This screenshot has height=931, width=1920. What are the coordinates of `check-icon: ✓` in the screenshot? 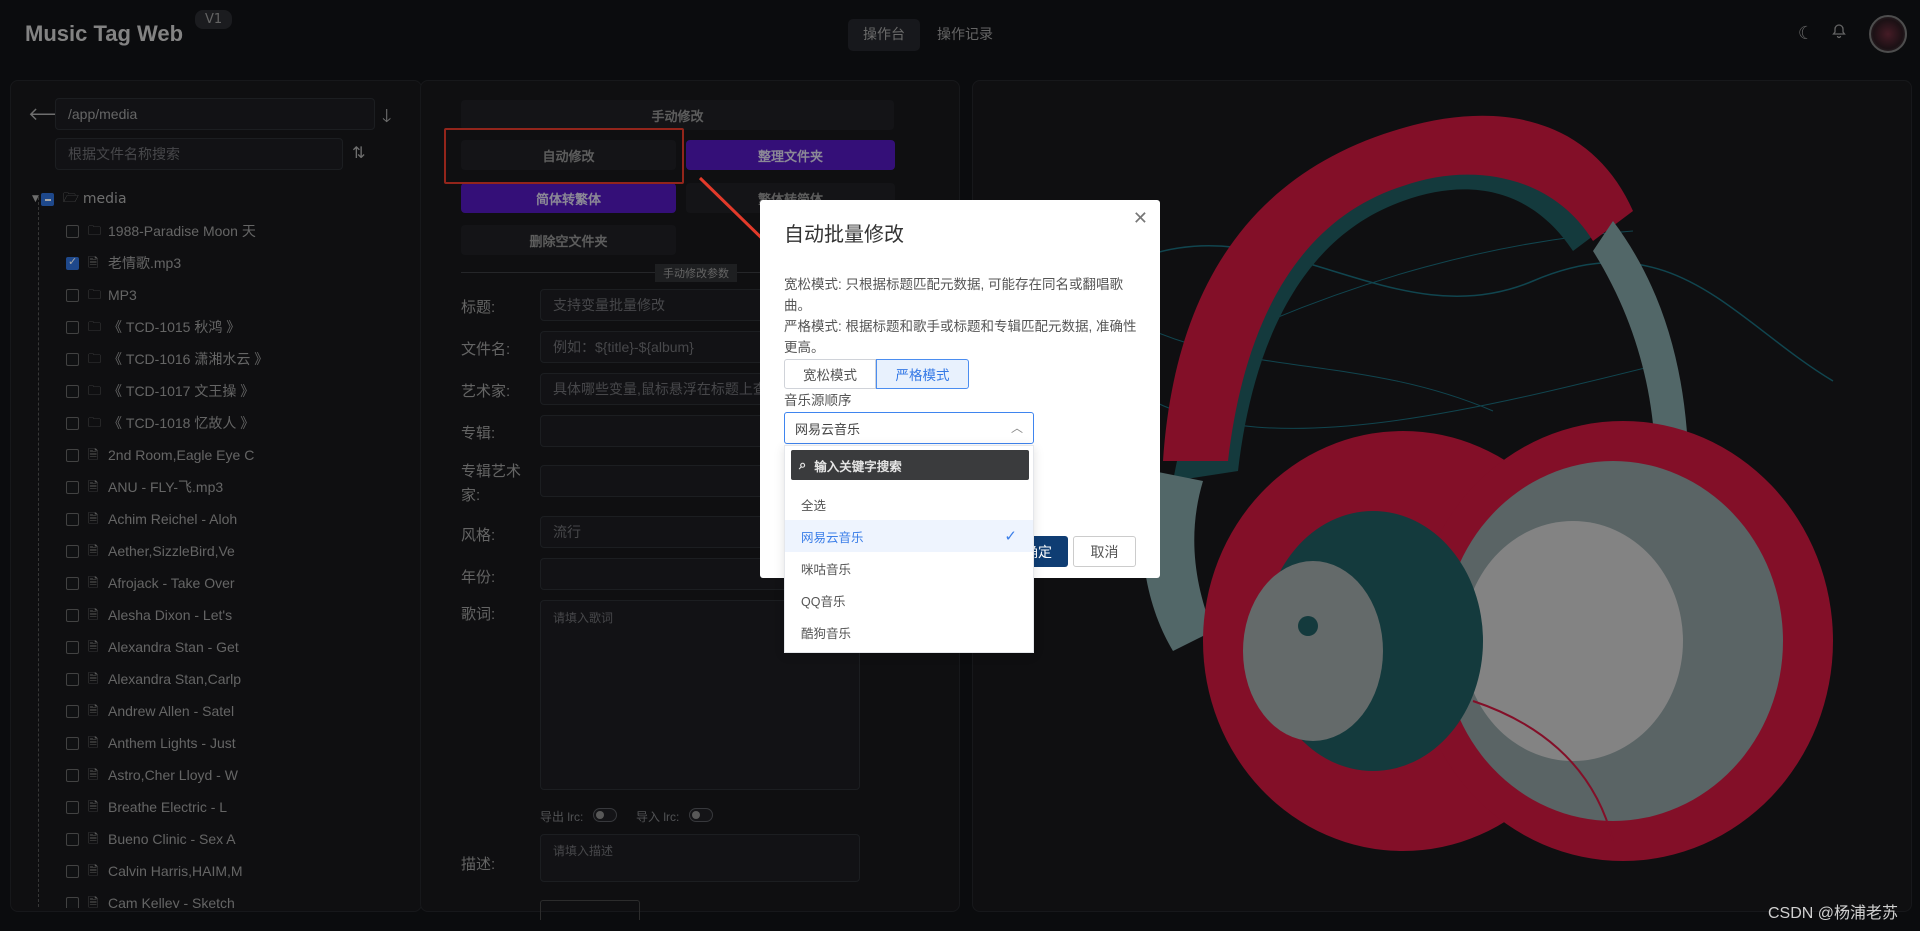 It's located at (1010, 536).